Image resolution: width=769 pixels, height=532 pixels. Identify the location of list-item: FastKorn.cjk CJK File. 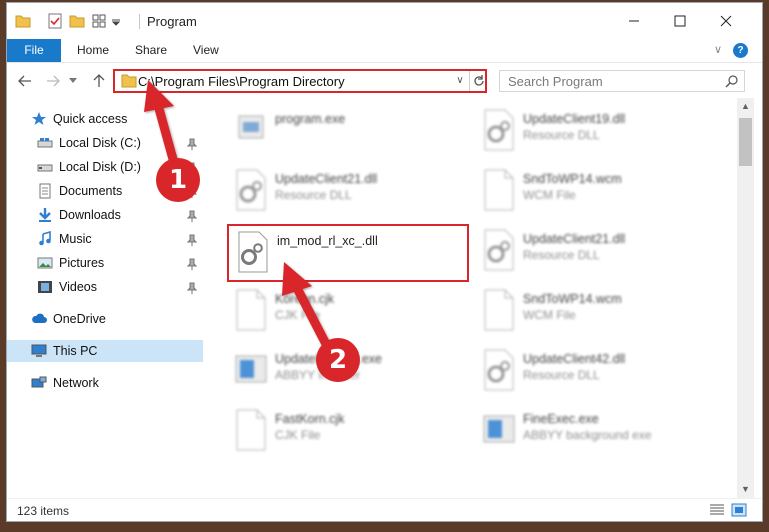
(347, 432).